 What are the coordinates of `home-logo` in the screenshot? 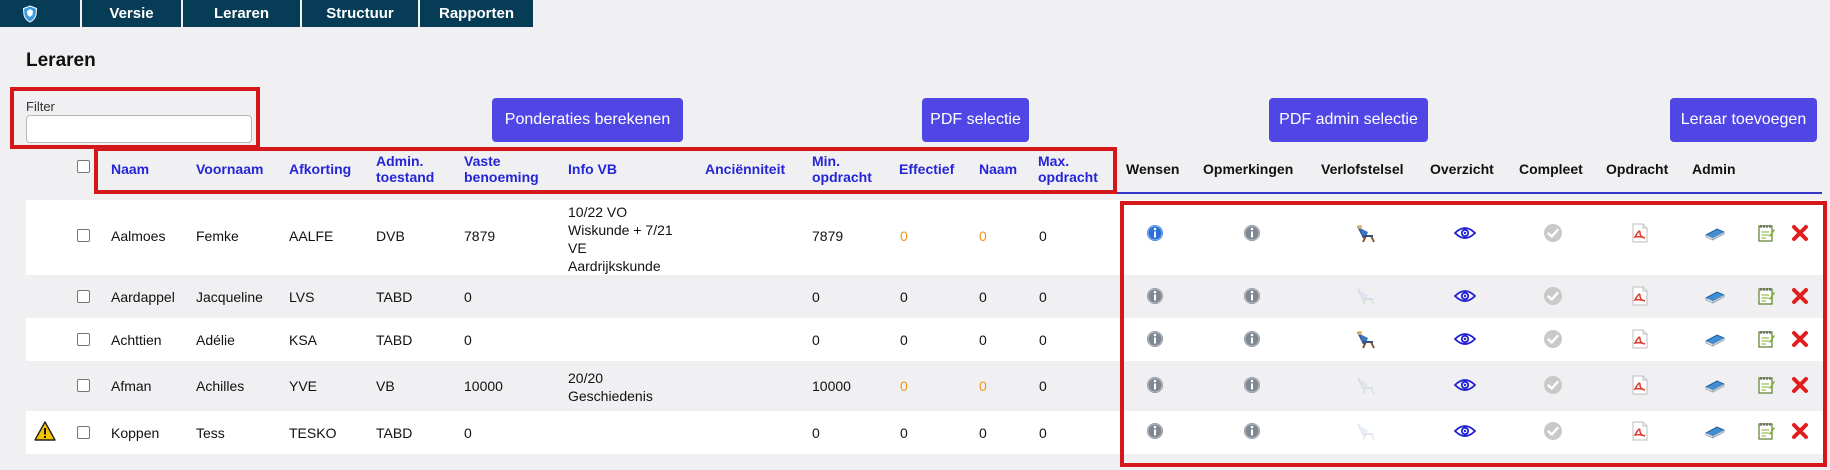 It's located at (41, 13).